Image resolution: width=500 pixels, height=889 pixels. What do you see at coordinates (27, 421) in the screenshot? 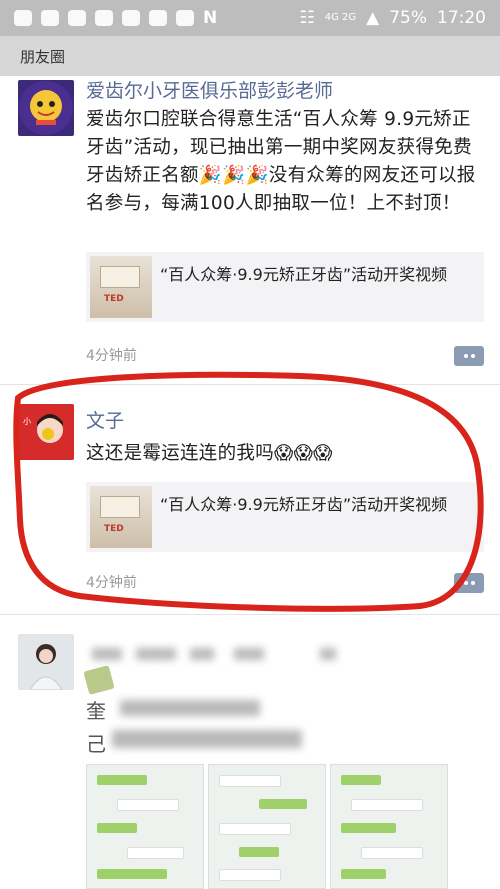
I see `svg-text: 小` at bounding box center [27, 421].